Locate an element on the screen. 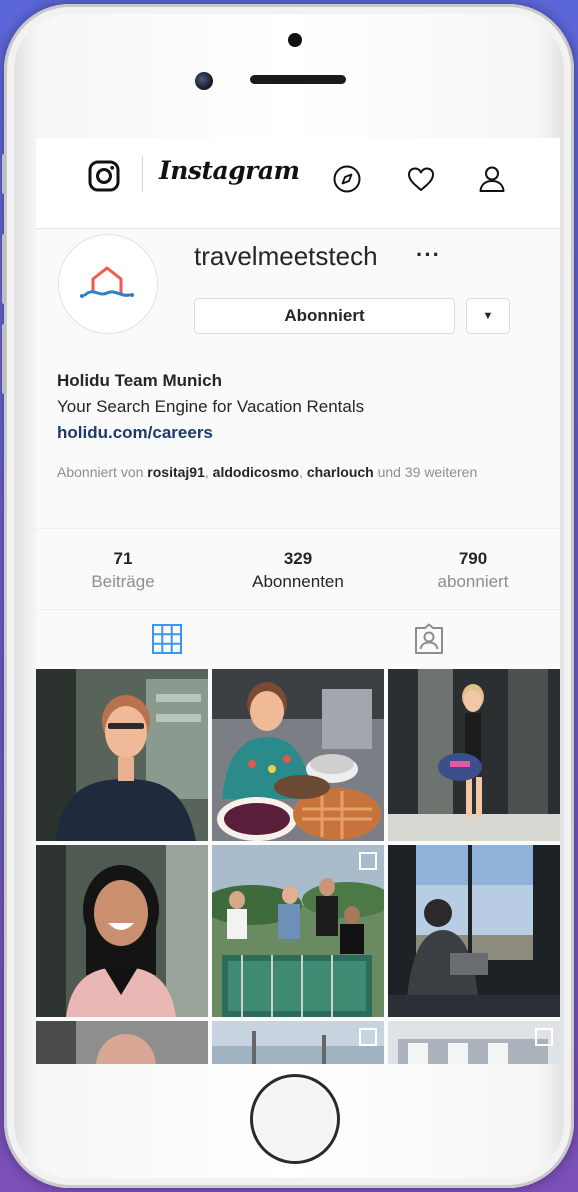 Image resolution: width=578 pixels, height=1192 pixels. holidu-logo-icon is located at coordinates (107, 282).